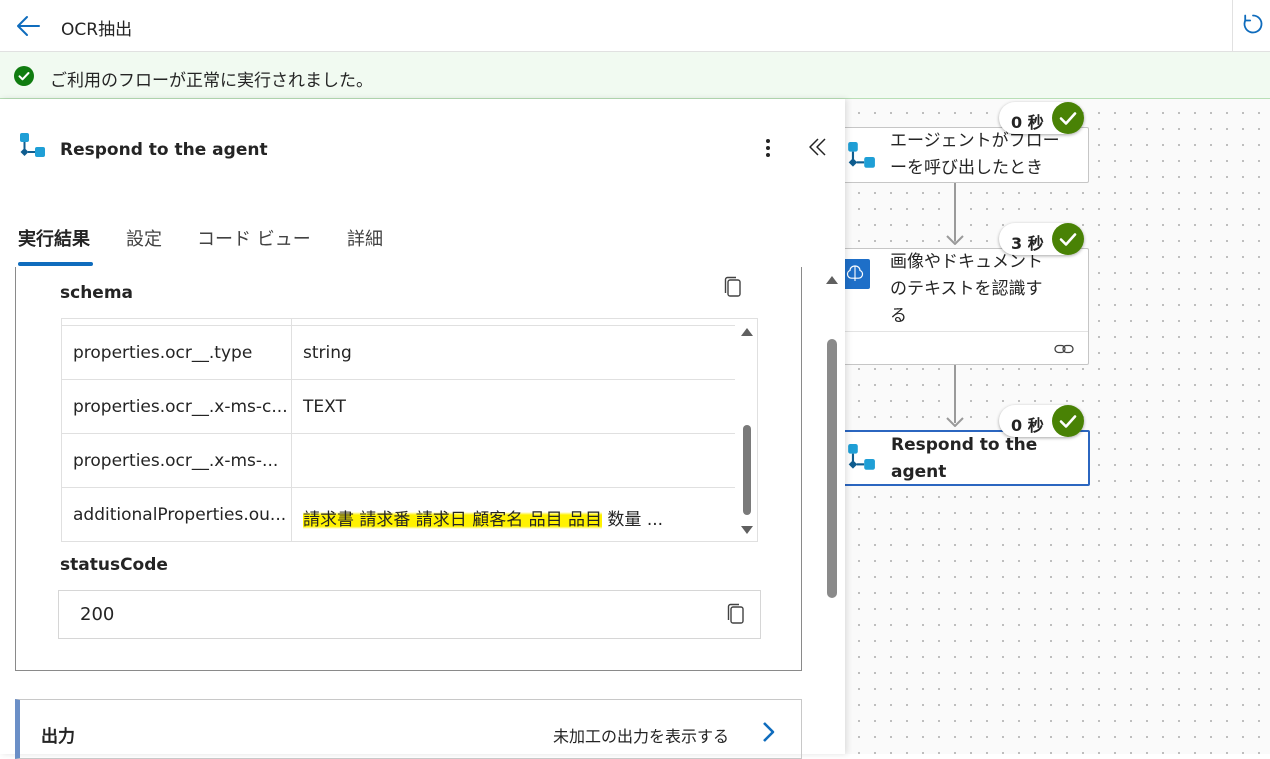  I want to click on output-label: 出力, so click(58, 737).